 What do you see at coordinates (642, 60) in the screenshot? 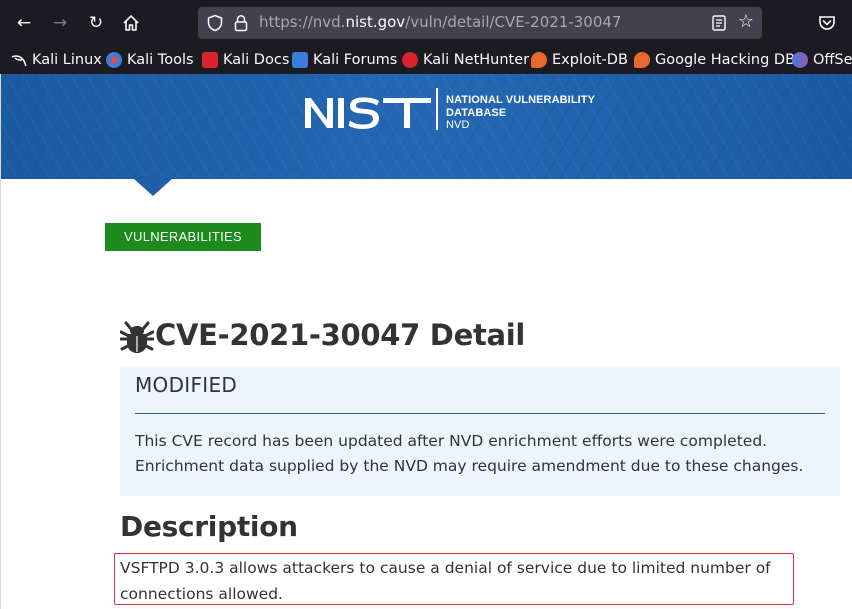
I see `ghdb-icon` at bounding box center [642, 60].